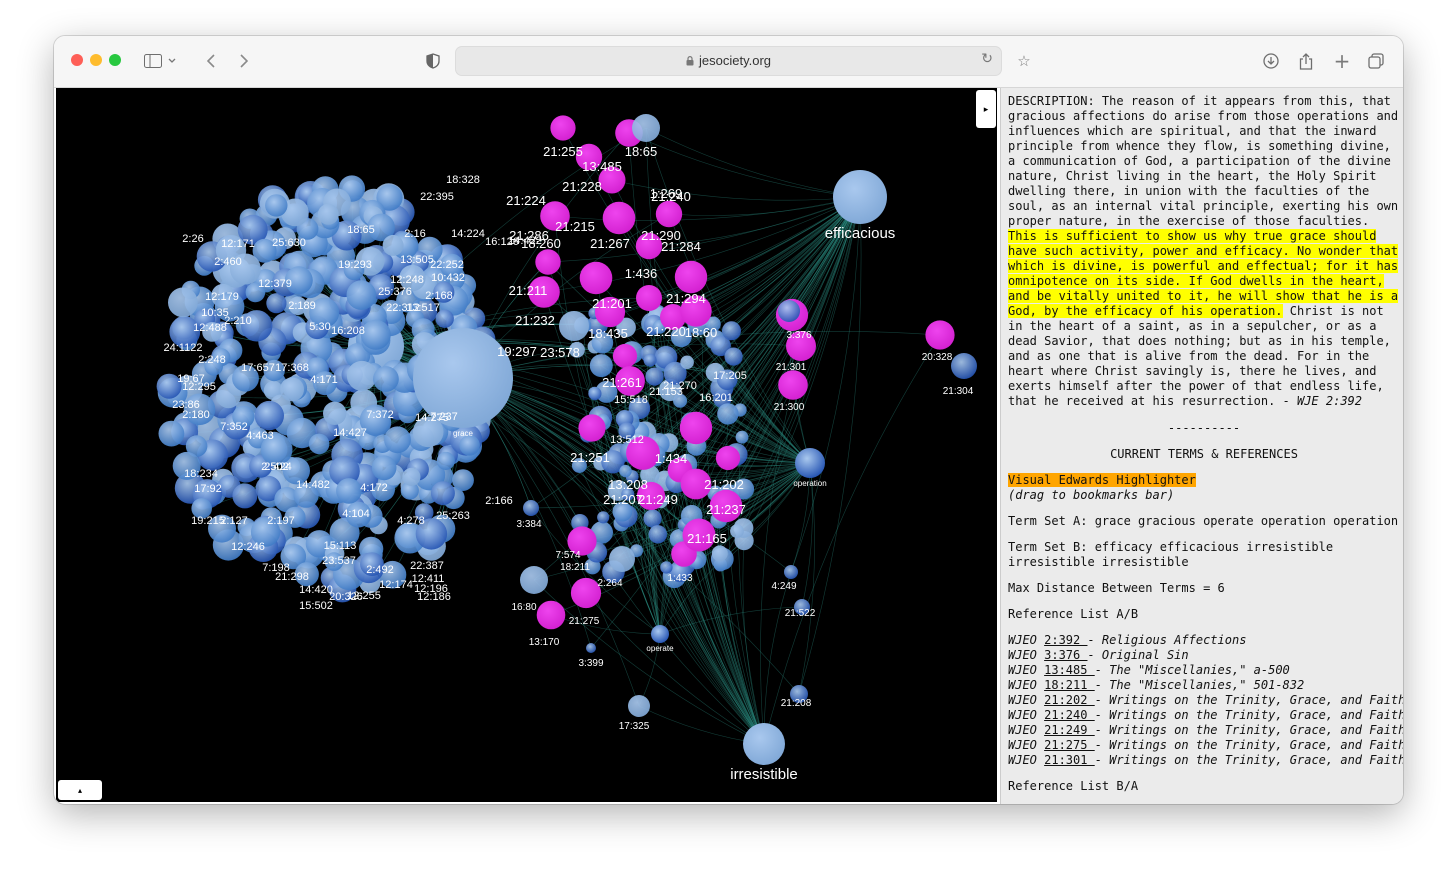 The image size is (1456, 876). Describe the element at coordinates (517, 351) in the screenshot. I see `node-label: 19:297` at that location.